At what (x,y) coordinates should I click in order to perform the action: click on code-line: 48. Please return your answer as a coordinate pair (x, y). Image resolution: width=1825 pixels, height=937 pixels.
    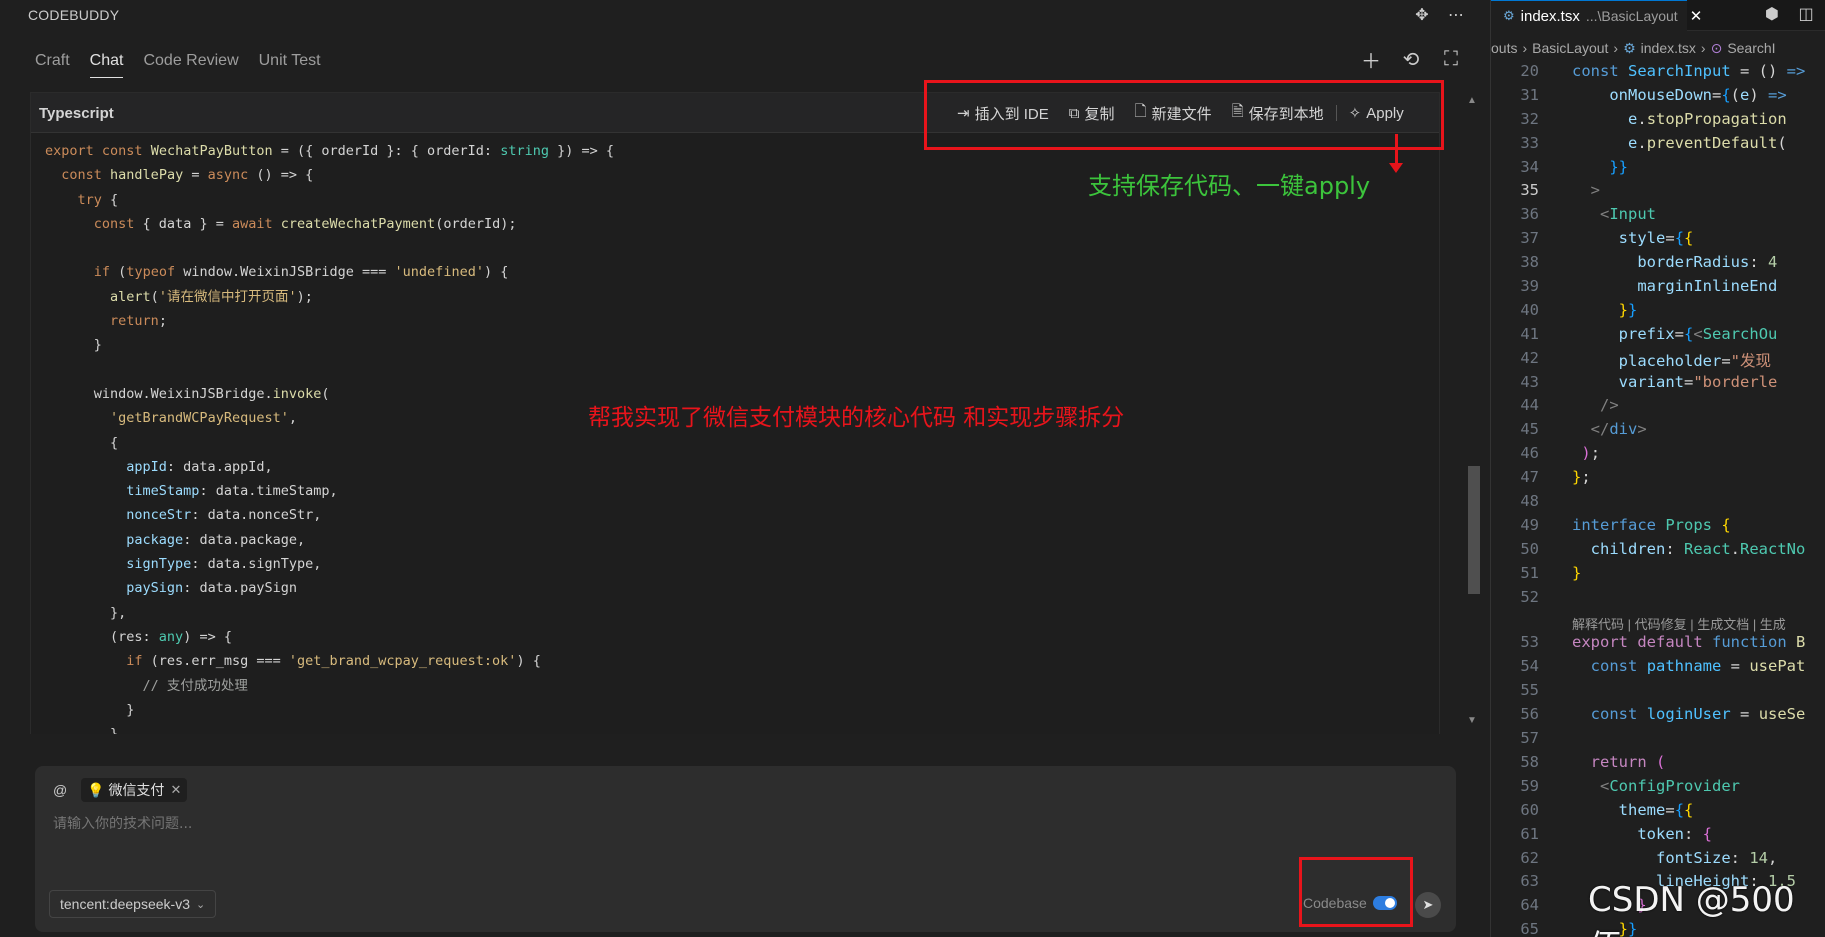
    Looking at the image, I should click on (1529, 501).